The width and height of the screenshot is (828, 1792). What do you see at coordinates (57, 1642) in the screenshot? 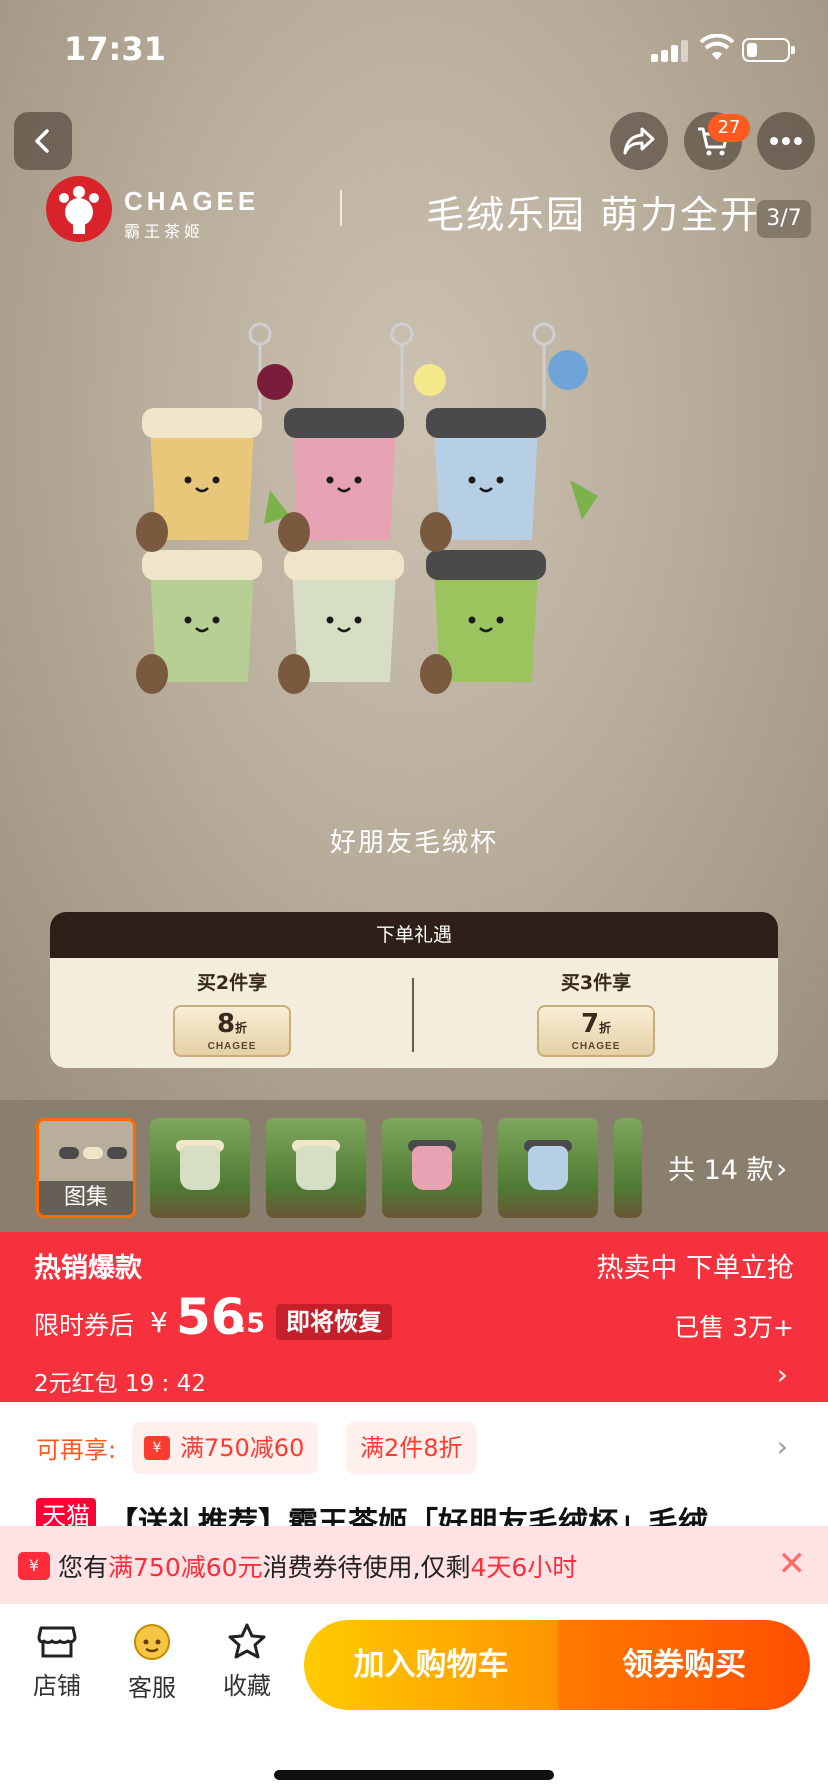
I see `store-icon` at bounding box center [57, 1642].